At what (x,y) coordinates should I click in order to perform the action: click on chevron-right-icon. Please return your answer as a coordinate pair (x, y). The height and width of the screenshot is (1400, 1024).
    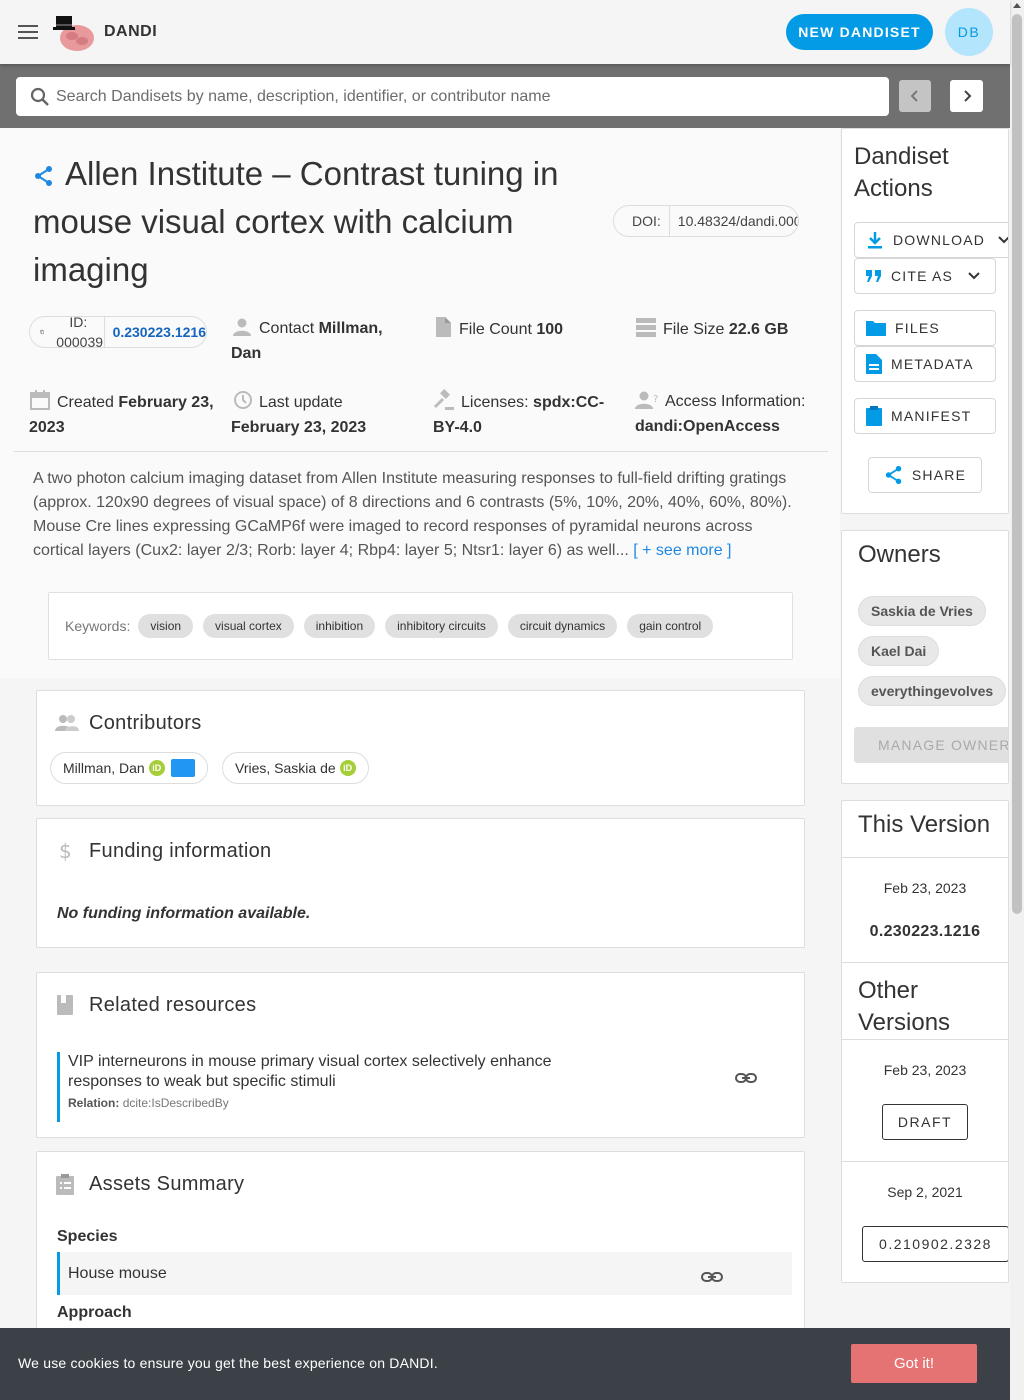
    Looking at the image, I should click on (967, 96).